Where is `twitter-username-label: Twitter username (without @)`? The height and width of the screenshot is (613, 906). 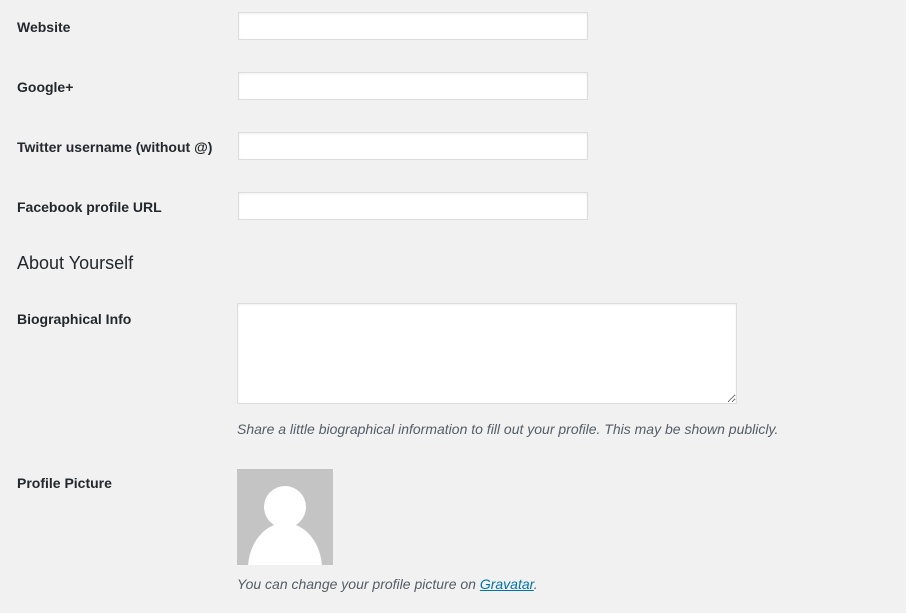
twitter-username-label: Twitter username (without @) is located at coordinates (115, 147).